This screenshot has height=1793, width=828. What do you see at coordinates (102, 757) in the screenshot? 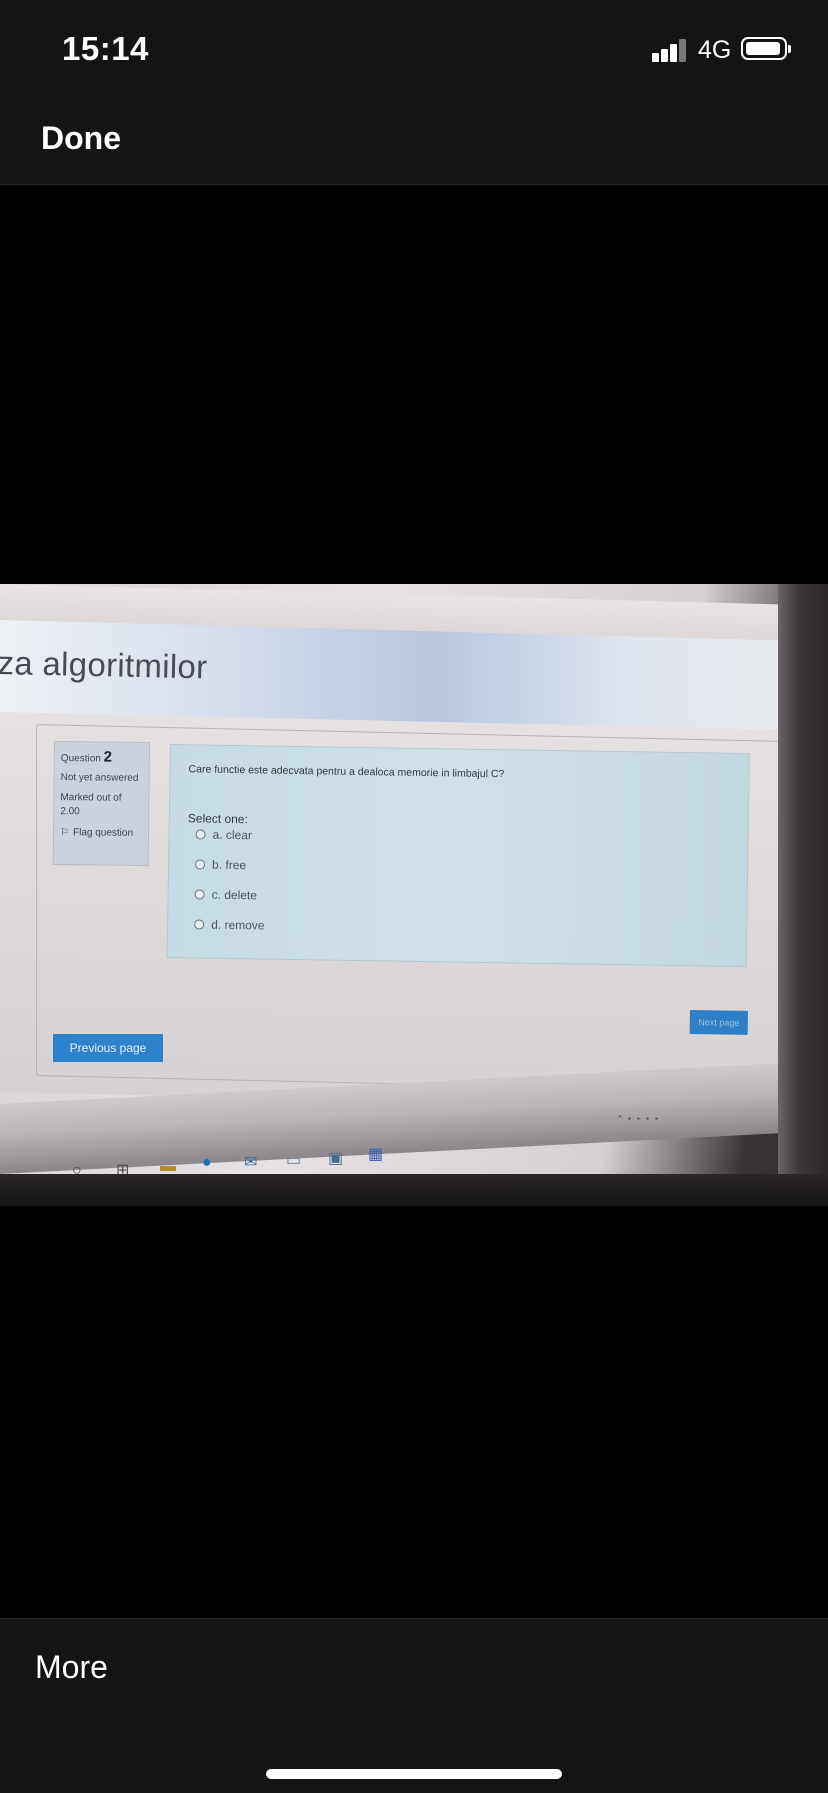
I see `question-number-line: Question 2` at bounding box center [102, 757].